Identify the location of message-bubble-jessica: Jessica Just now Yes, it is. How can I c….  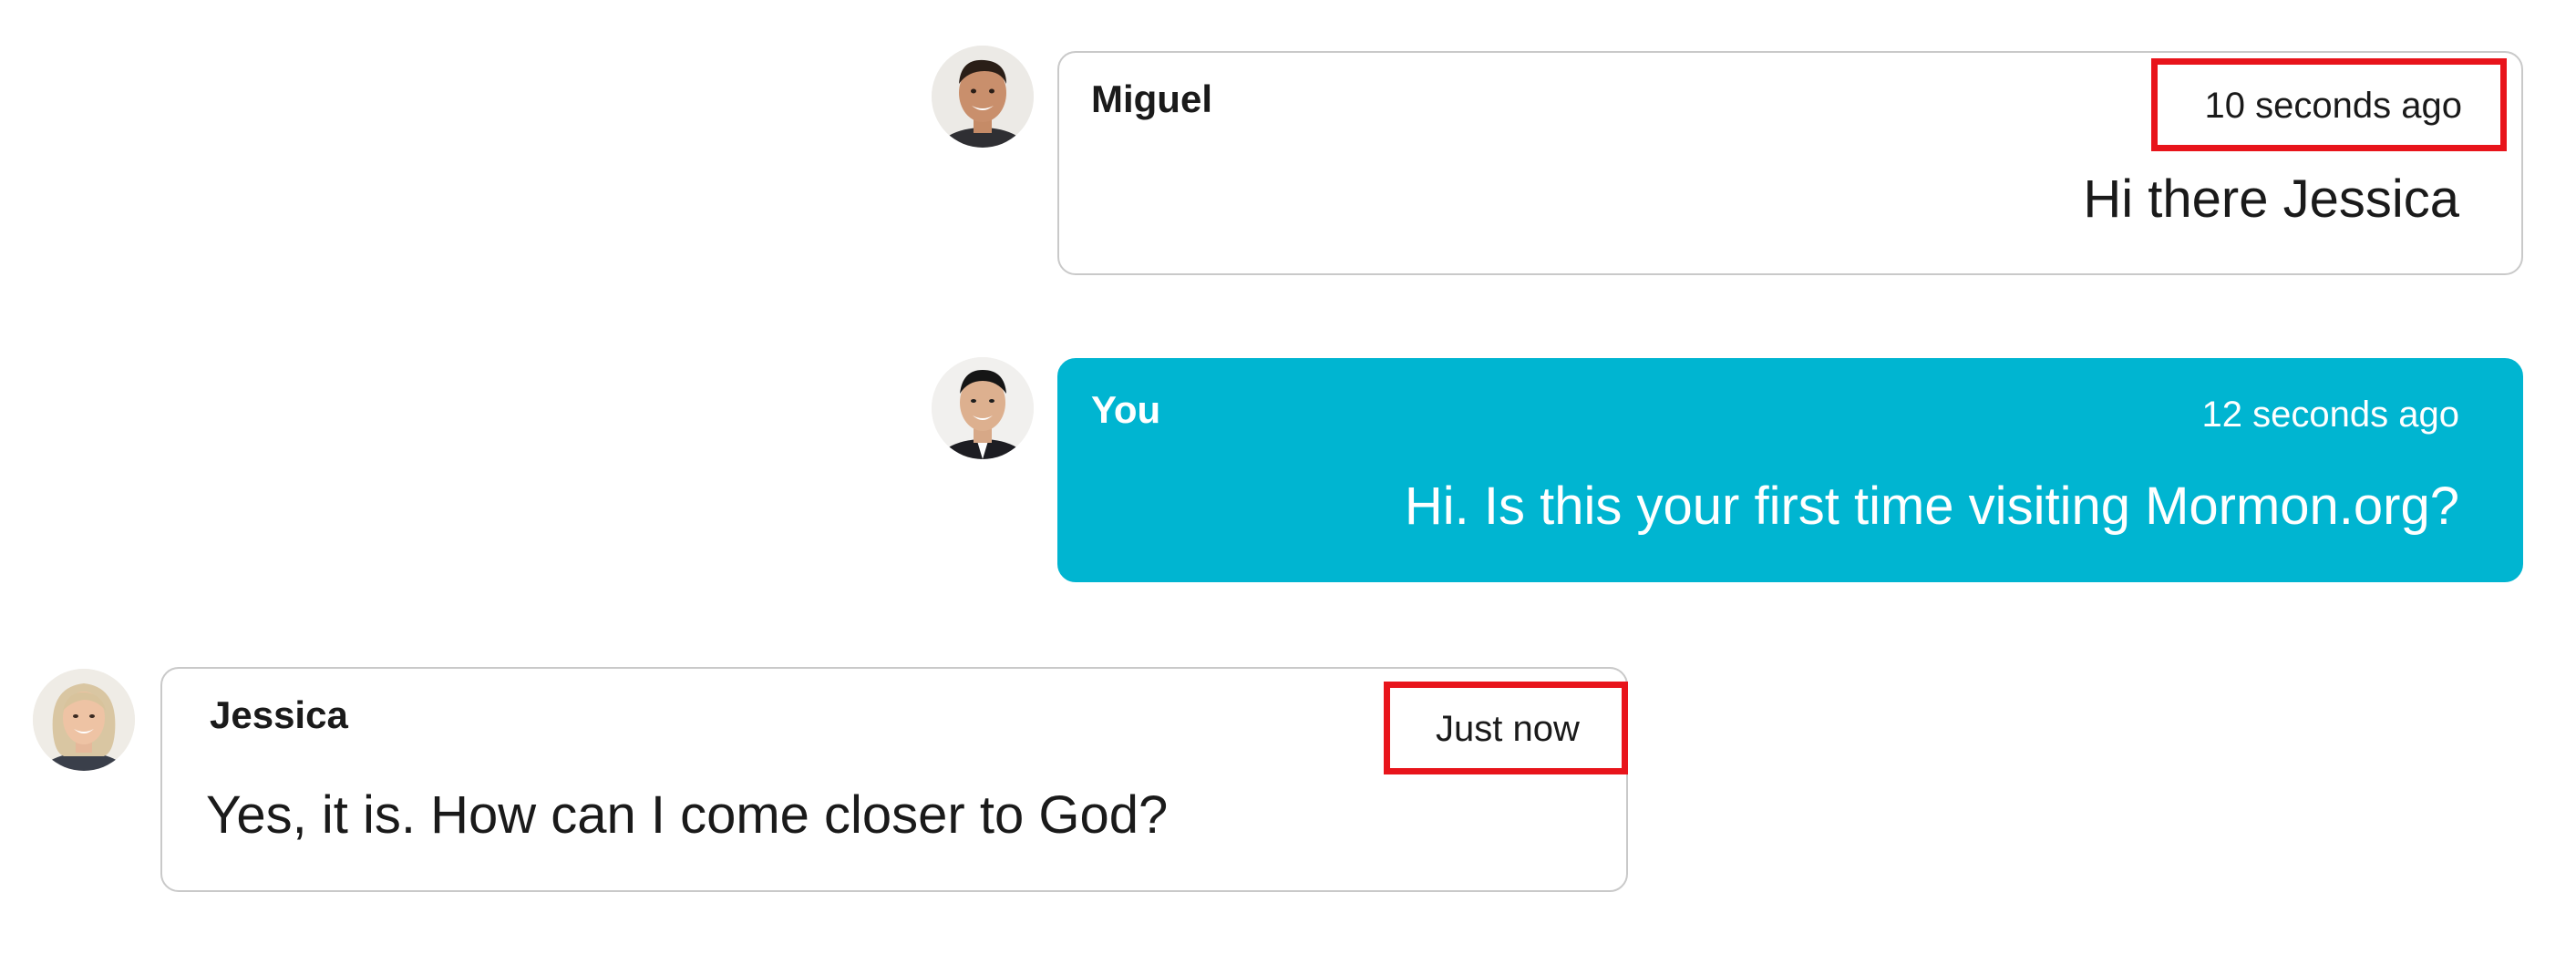
(894, 779).